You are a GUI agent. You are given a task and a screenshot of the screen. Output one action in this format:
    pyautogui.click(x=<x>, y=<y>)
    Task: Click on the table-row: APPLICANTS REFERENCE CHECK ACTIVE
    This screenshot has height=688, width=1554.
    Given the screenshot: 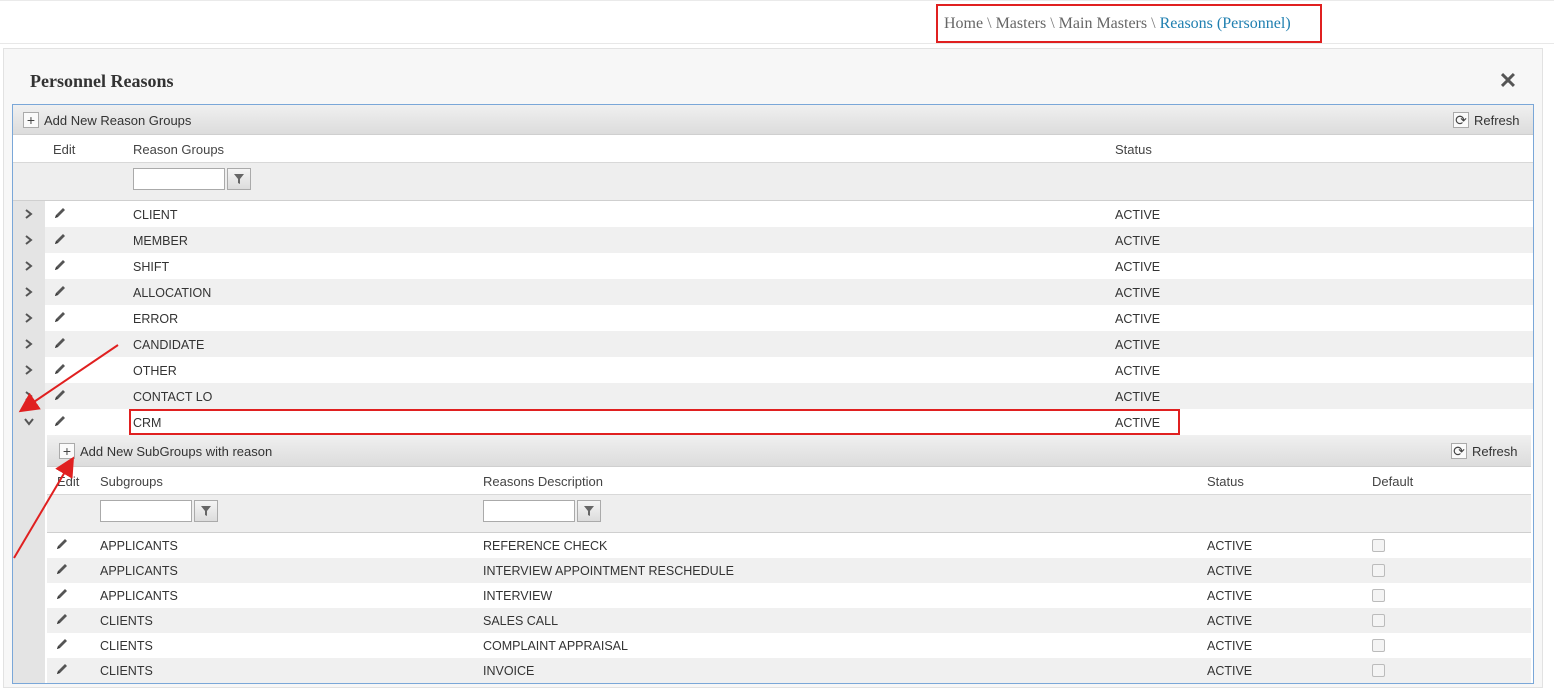 What is the action you would take?
    pyautogui.click(x=789, y=545)
    